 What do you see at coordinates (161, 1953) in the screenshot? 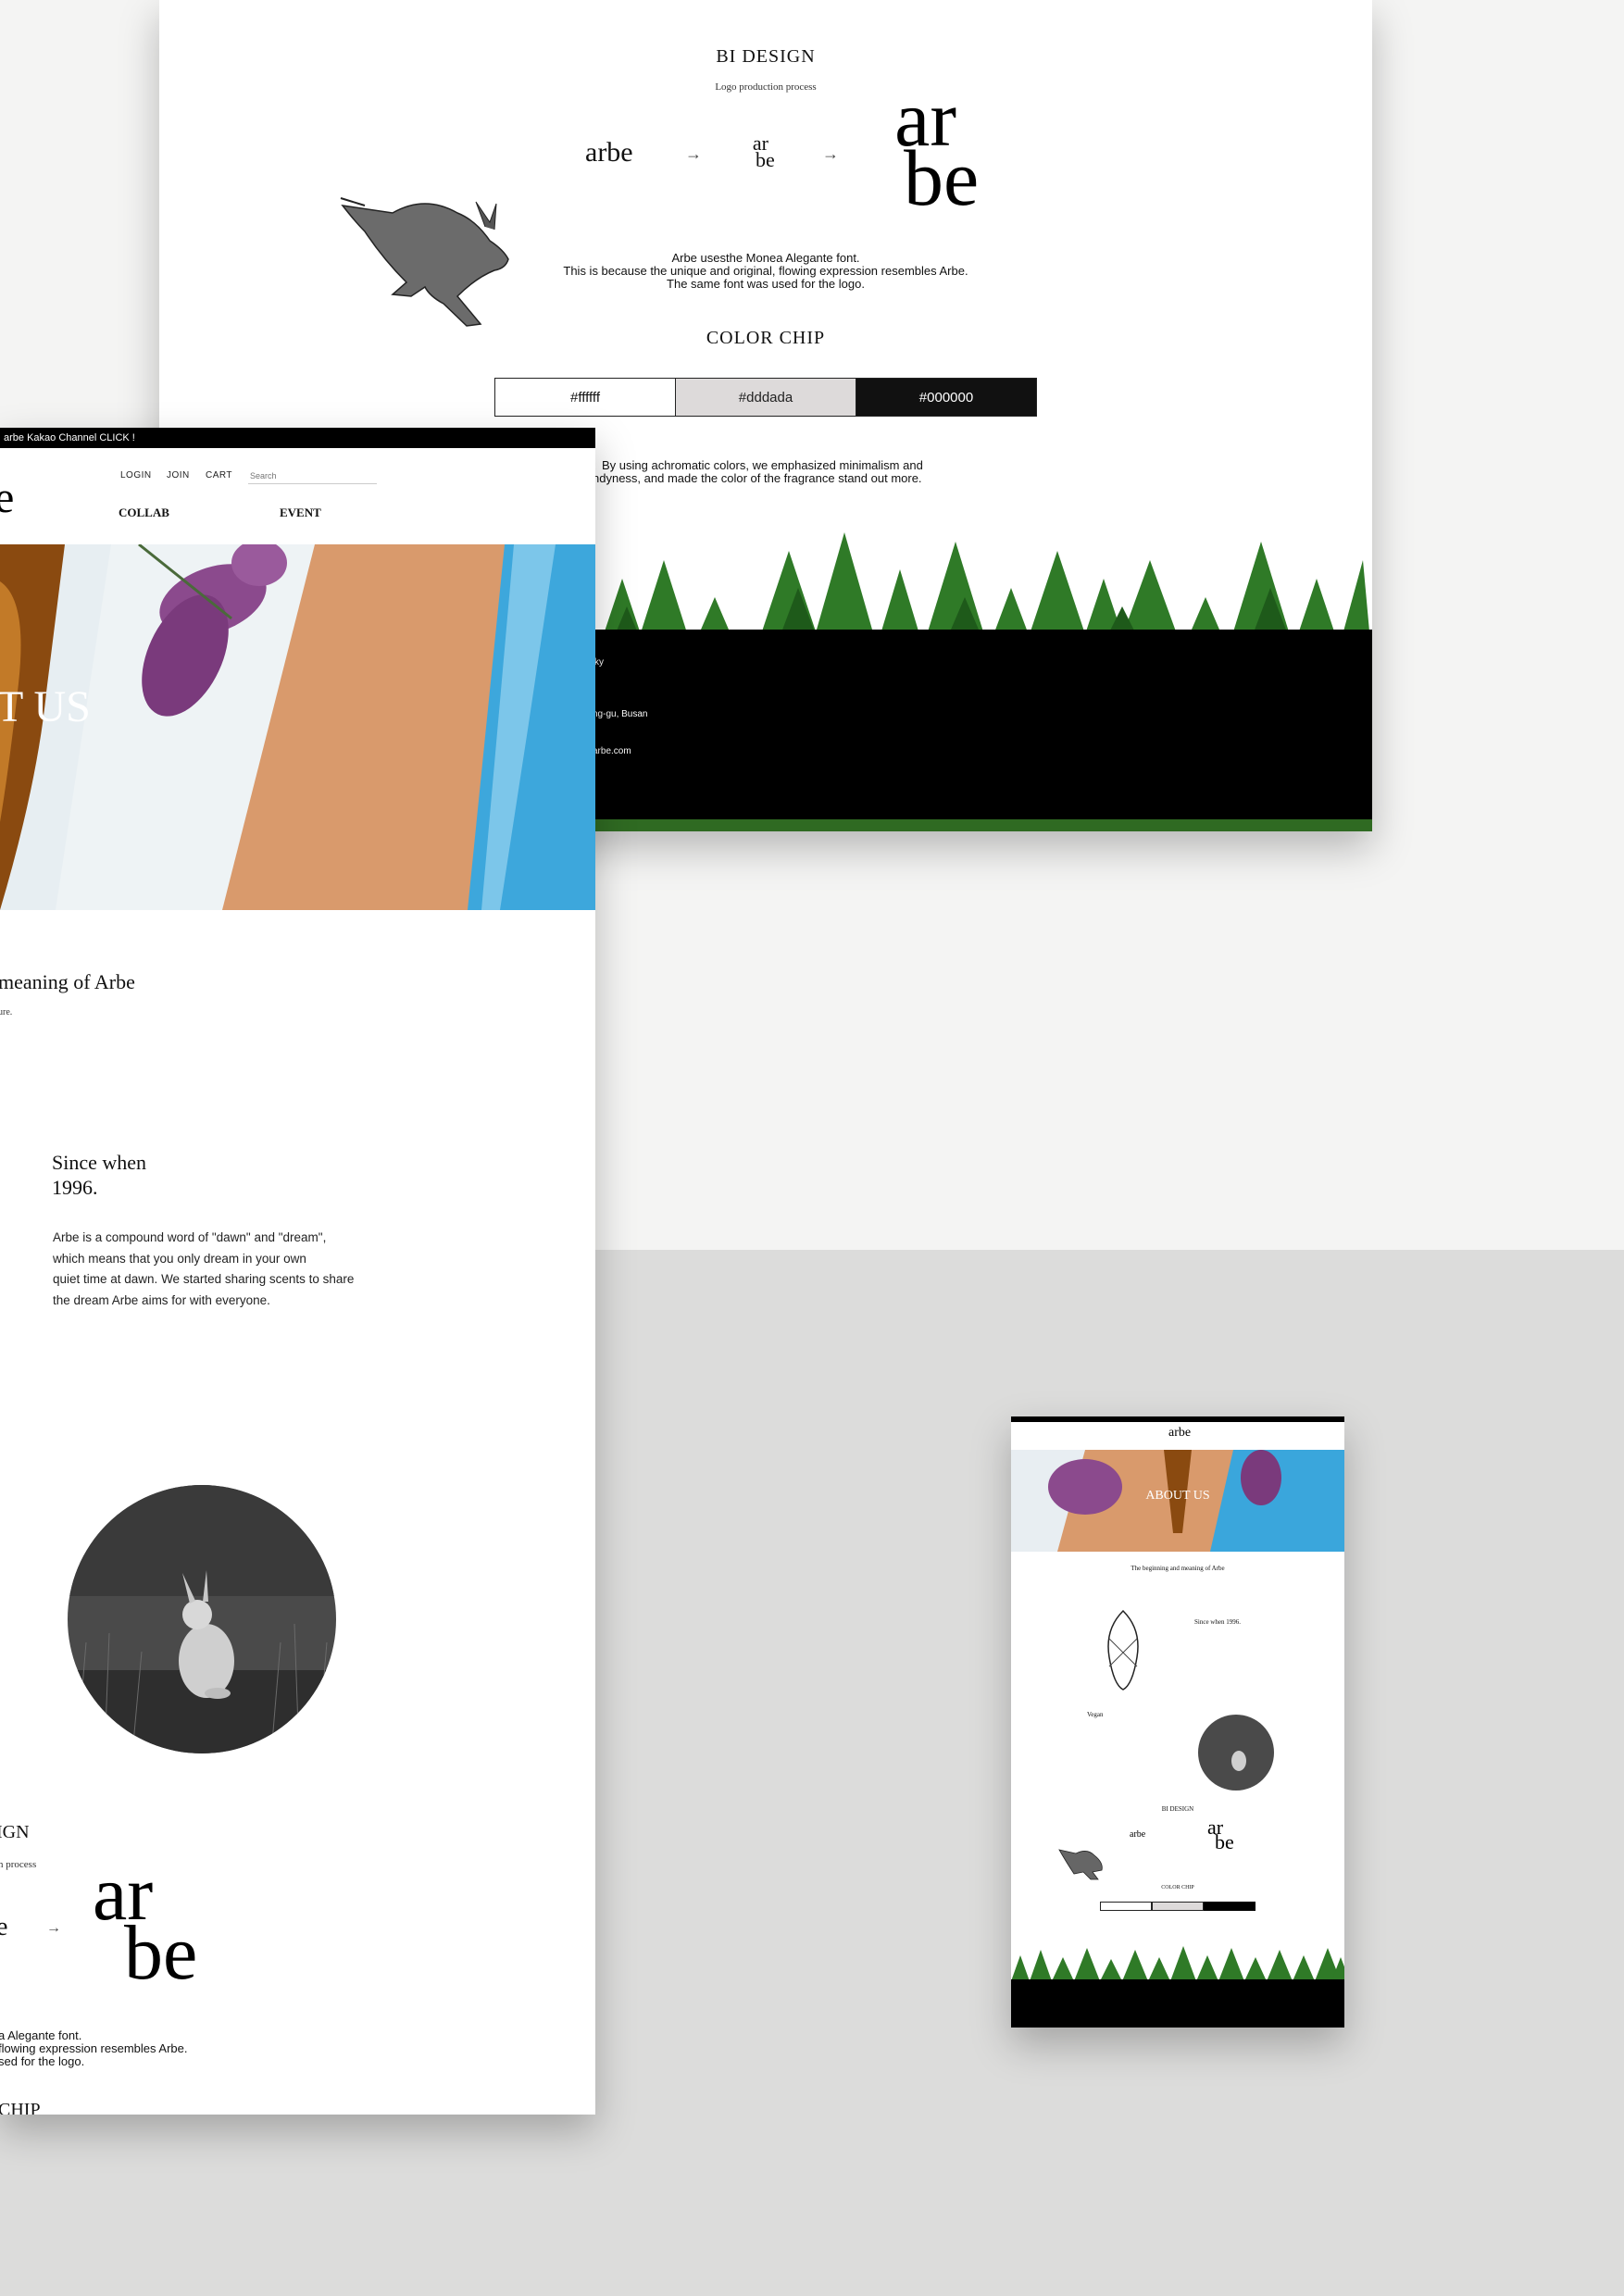
I see `bi-logo-big-bottom: be` at bounding box center [161, 1953].